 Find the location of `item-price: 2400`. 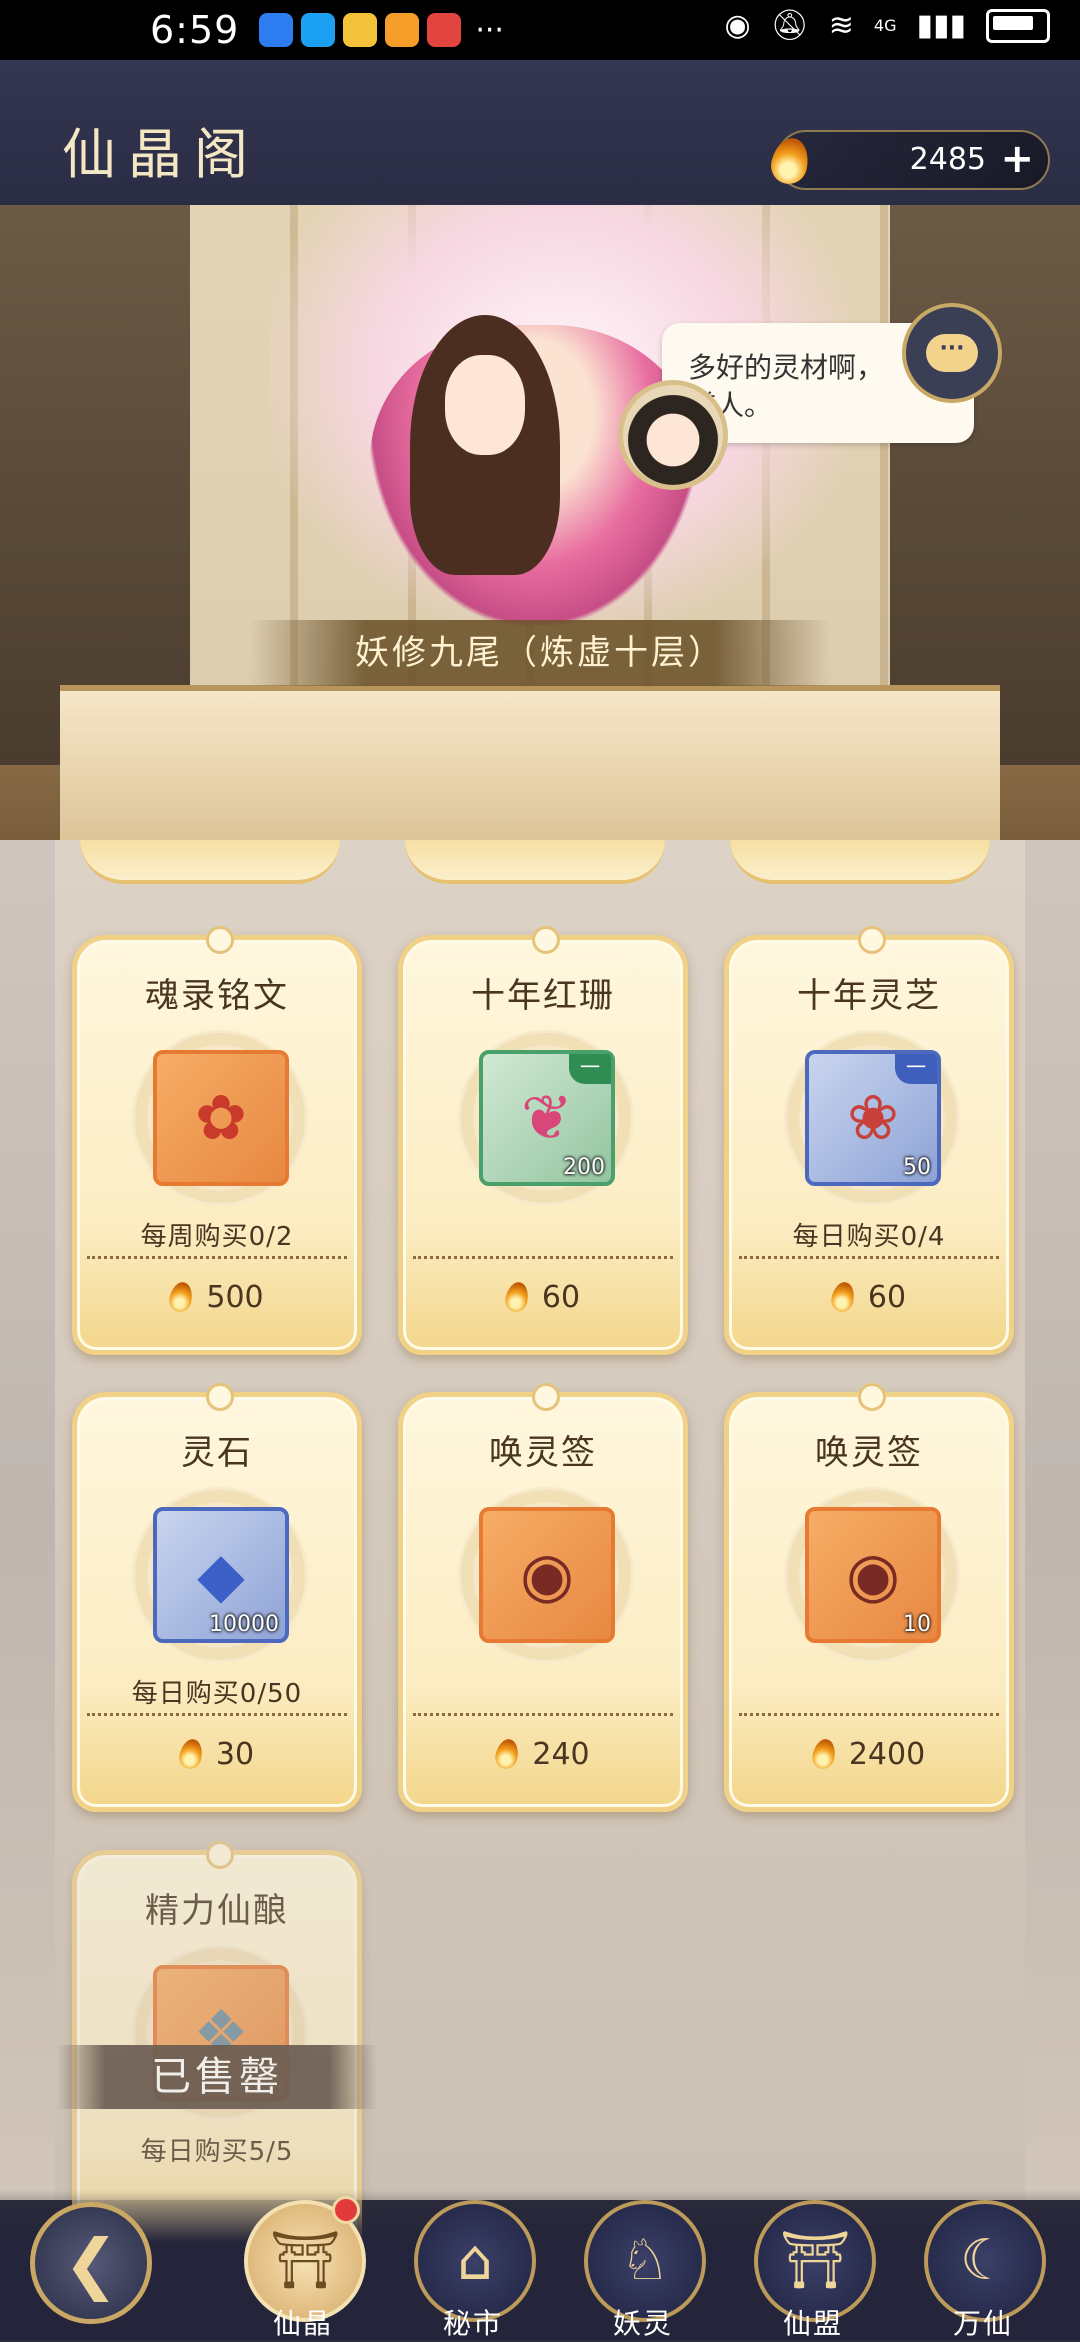

item-price: 2400 is located at coordinates (869, 1754).